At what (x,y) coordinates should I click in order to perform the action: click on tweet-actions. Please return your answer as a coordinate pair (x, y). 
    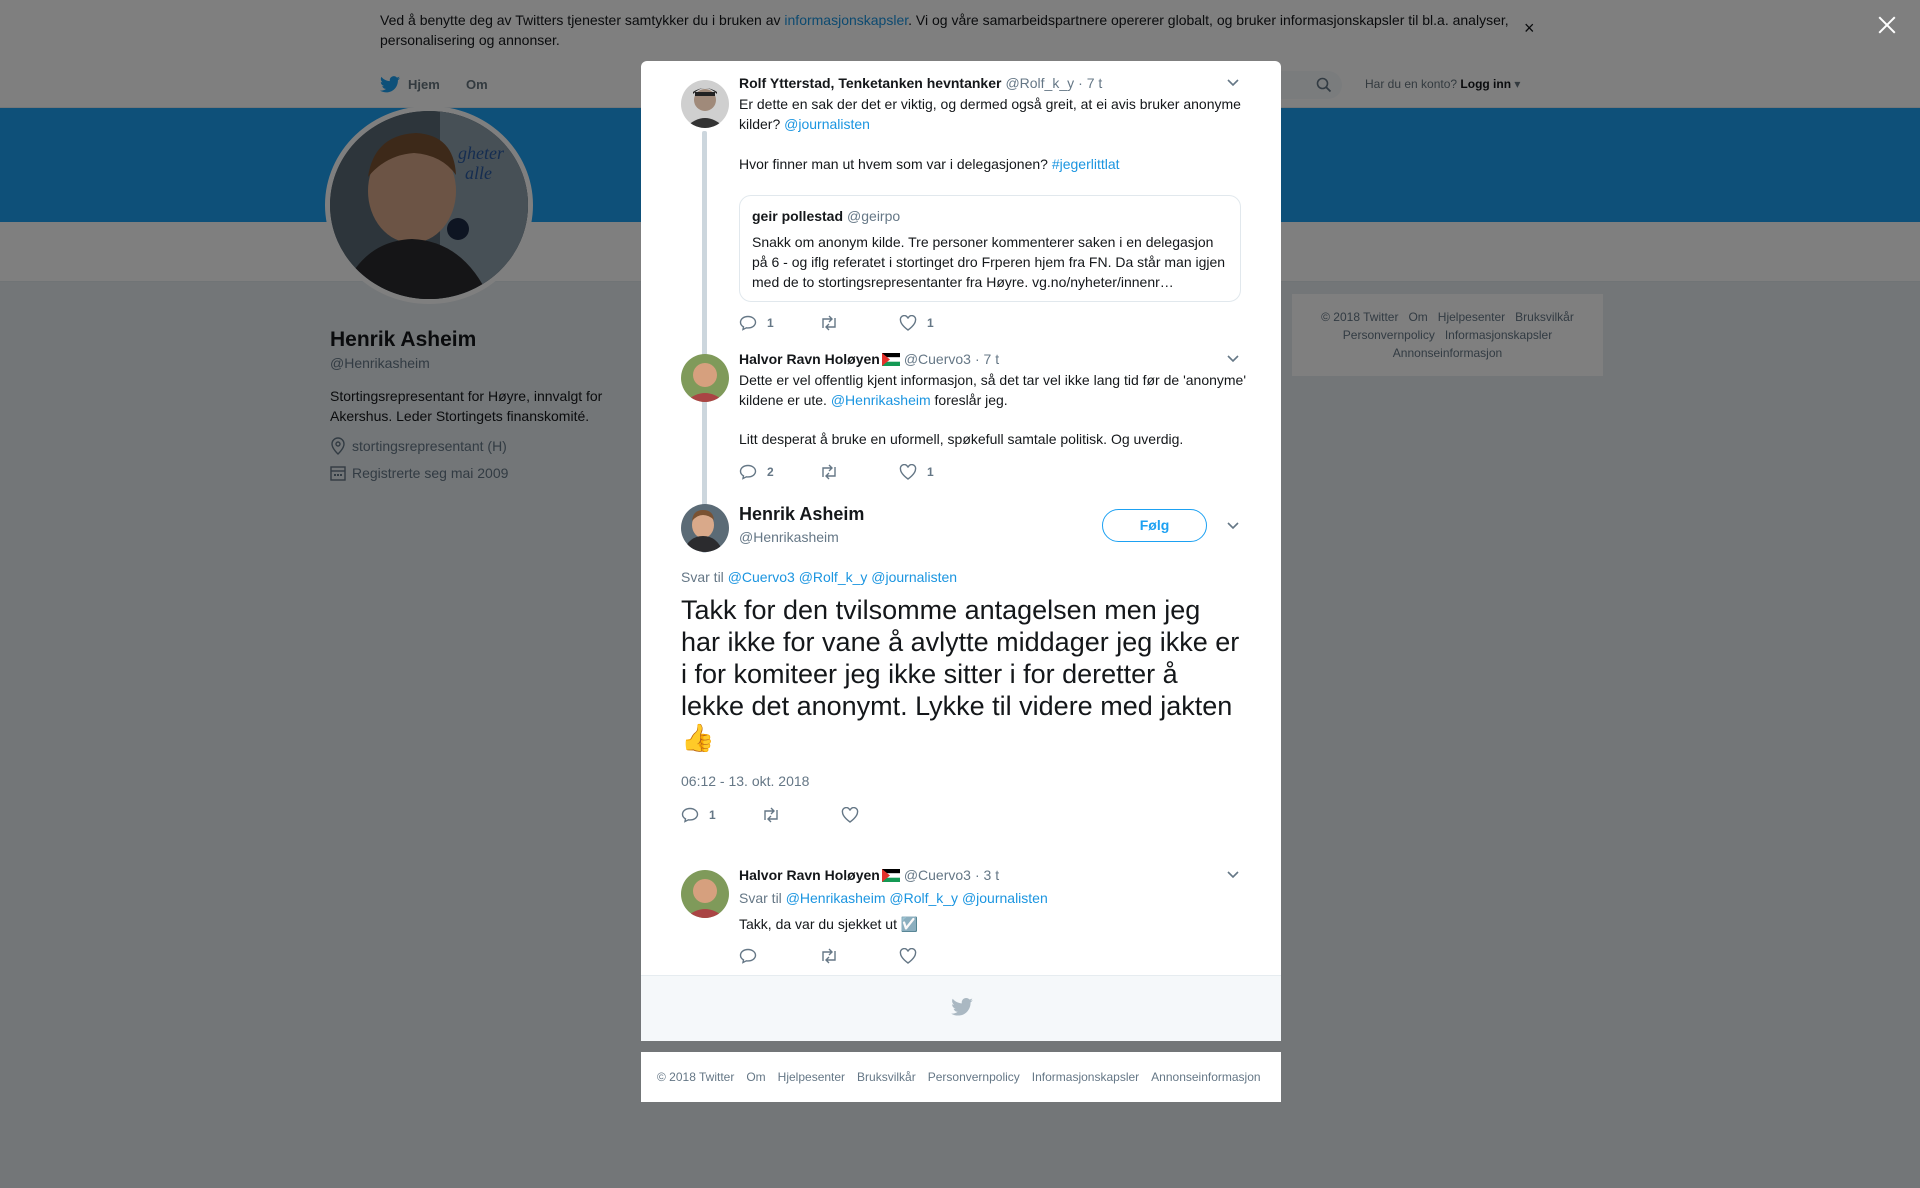
    Looking at the image, I should click on (859, 956).